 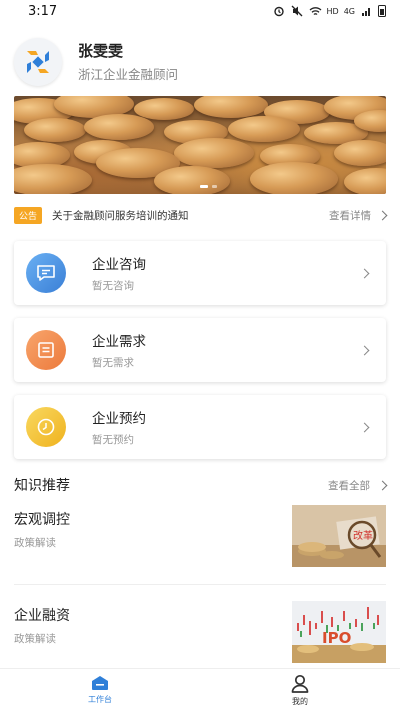 What do you see at coordinates (279, 11) in the screenshot?
I see `alarm-icon` at bounding box center [279, 11].